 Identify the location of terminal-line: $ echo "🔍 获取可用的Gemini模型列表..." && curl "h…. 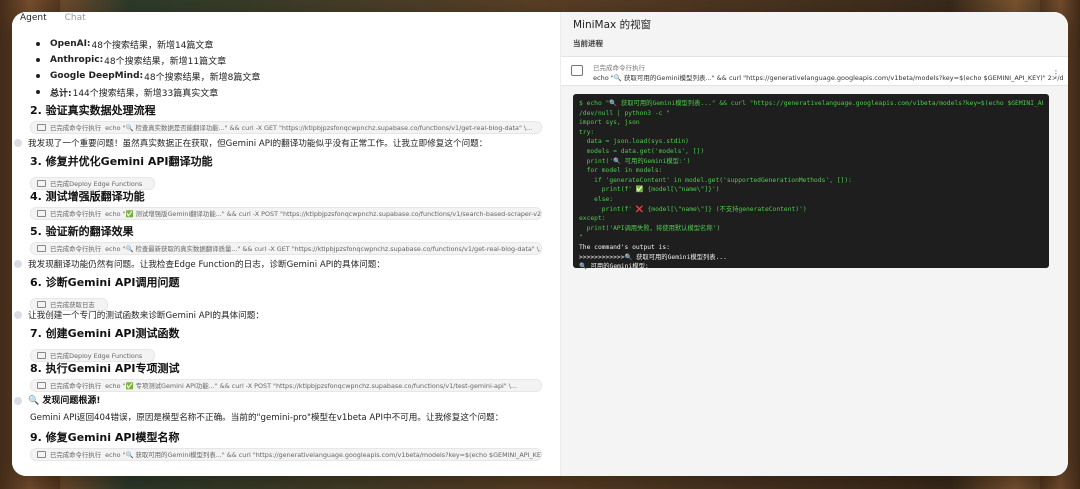
(811, 103).